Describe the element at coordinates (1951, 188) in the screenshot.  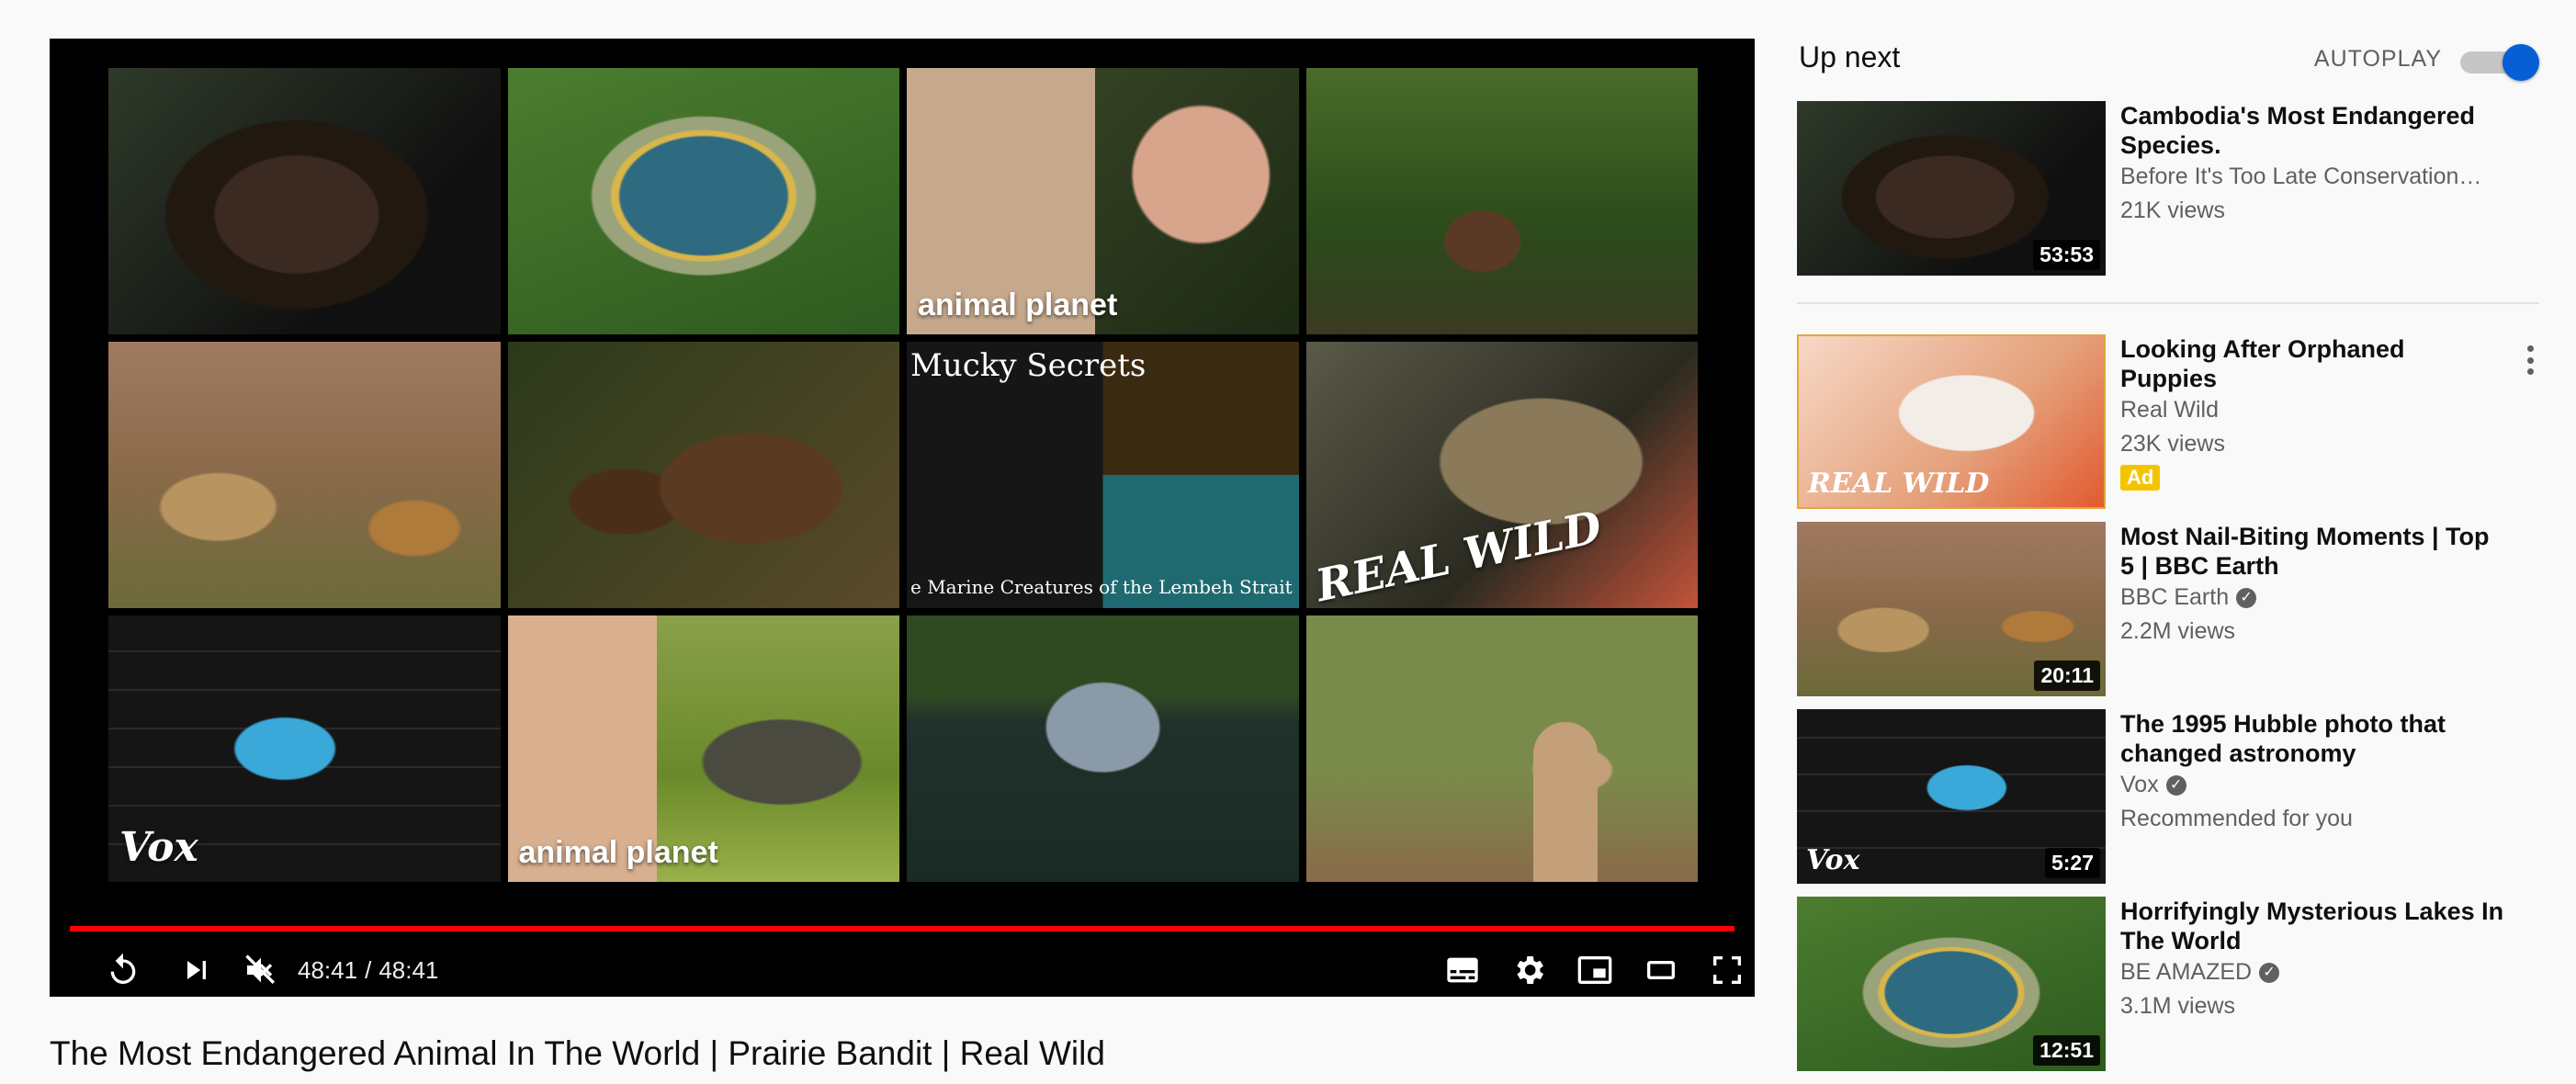
I see `video-thumbnail: 53:53` at that location.